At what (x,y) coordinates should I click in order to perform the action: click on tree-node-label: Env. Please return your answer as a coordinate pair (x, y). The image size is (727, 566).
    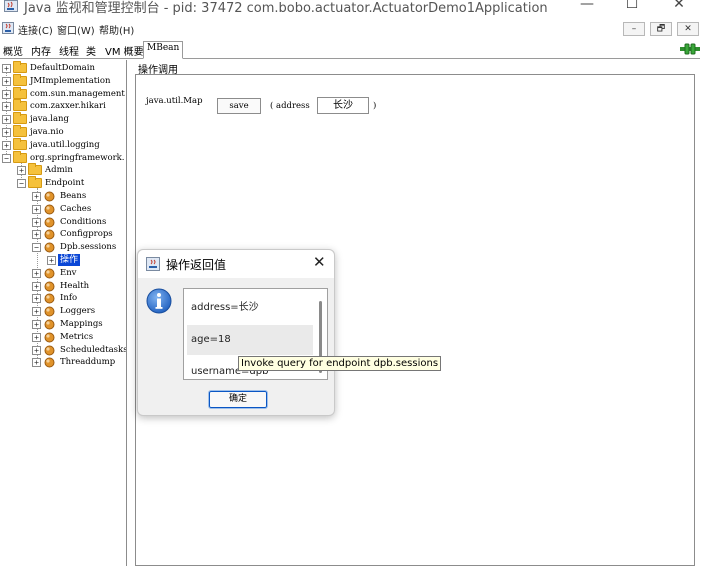
    Looking at the image, I should click on (68, 272).